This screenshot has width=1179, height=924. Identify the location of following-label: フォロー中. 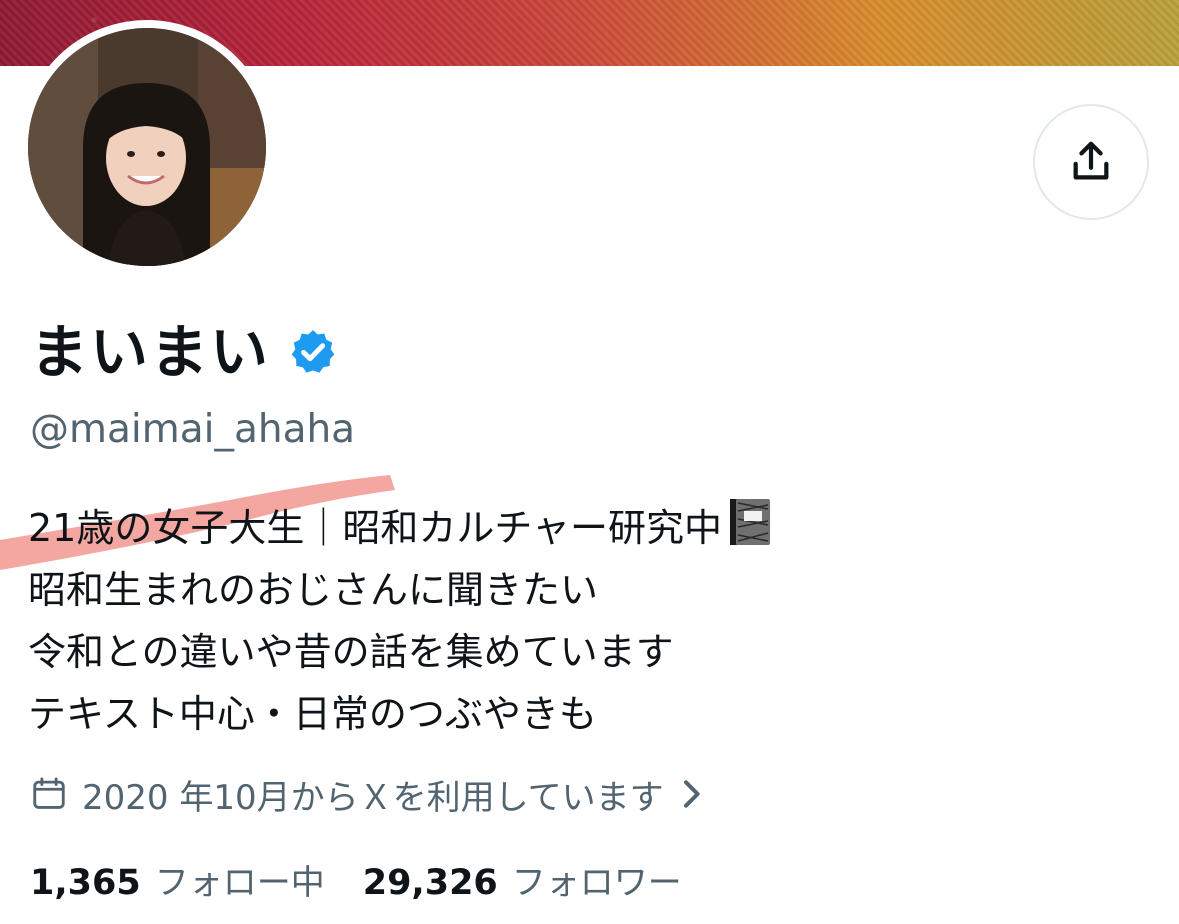
(239, 882).